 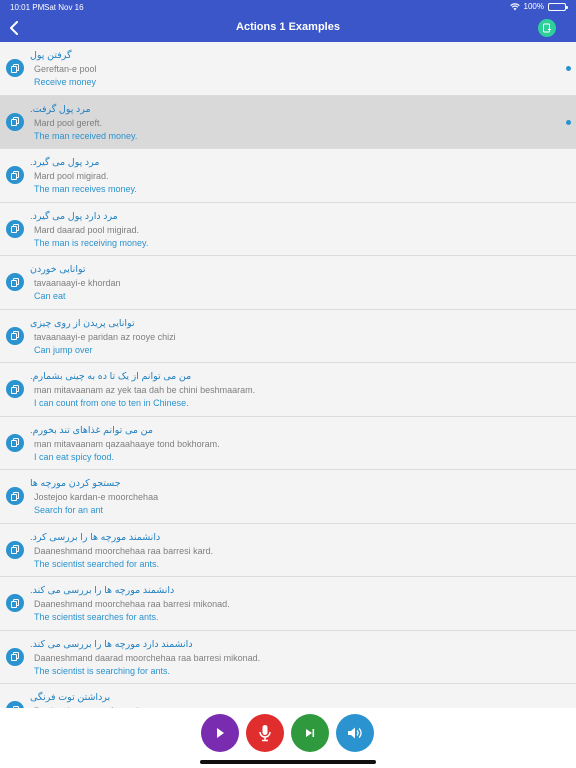 I want to click on english-text: The scientist searched for ants., so click(x=97, y=563).